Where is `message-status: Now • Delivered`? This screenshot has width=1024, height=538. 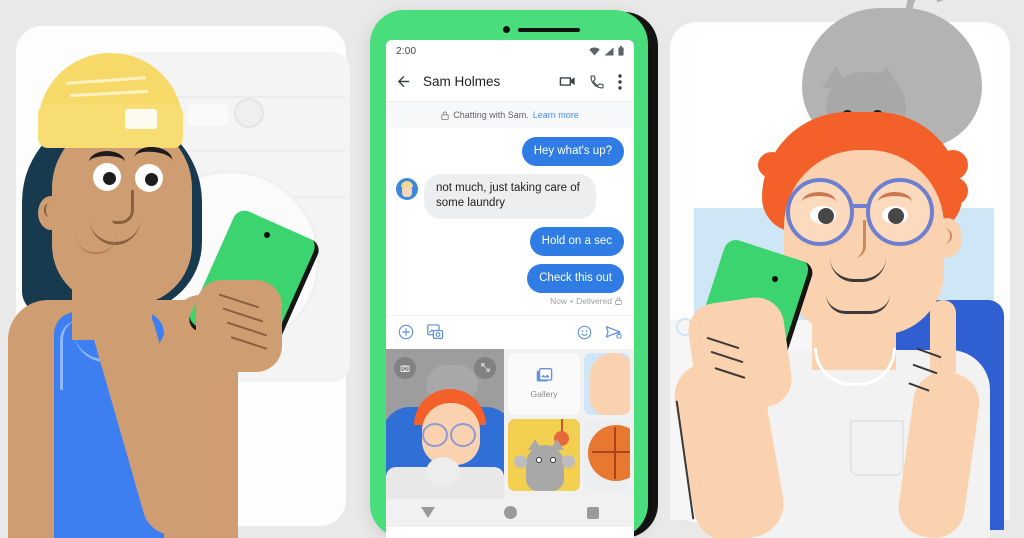
message-status: Now • Delivered is located at coordinates (510, 301).